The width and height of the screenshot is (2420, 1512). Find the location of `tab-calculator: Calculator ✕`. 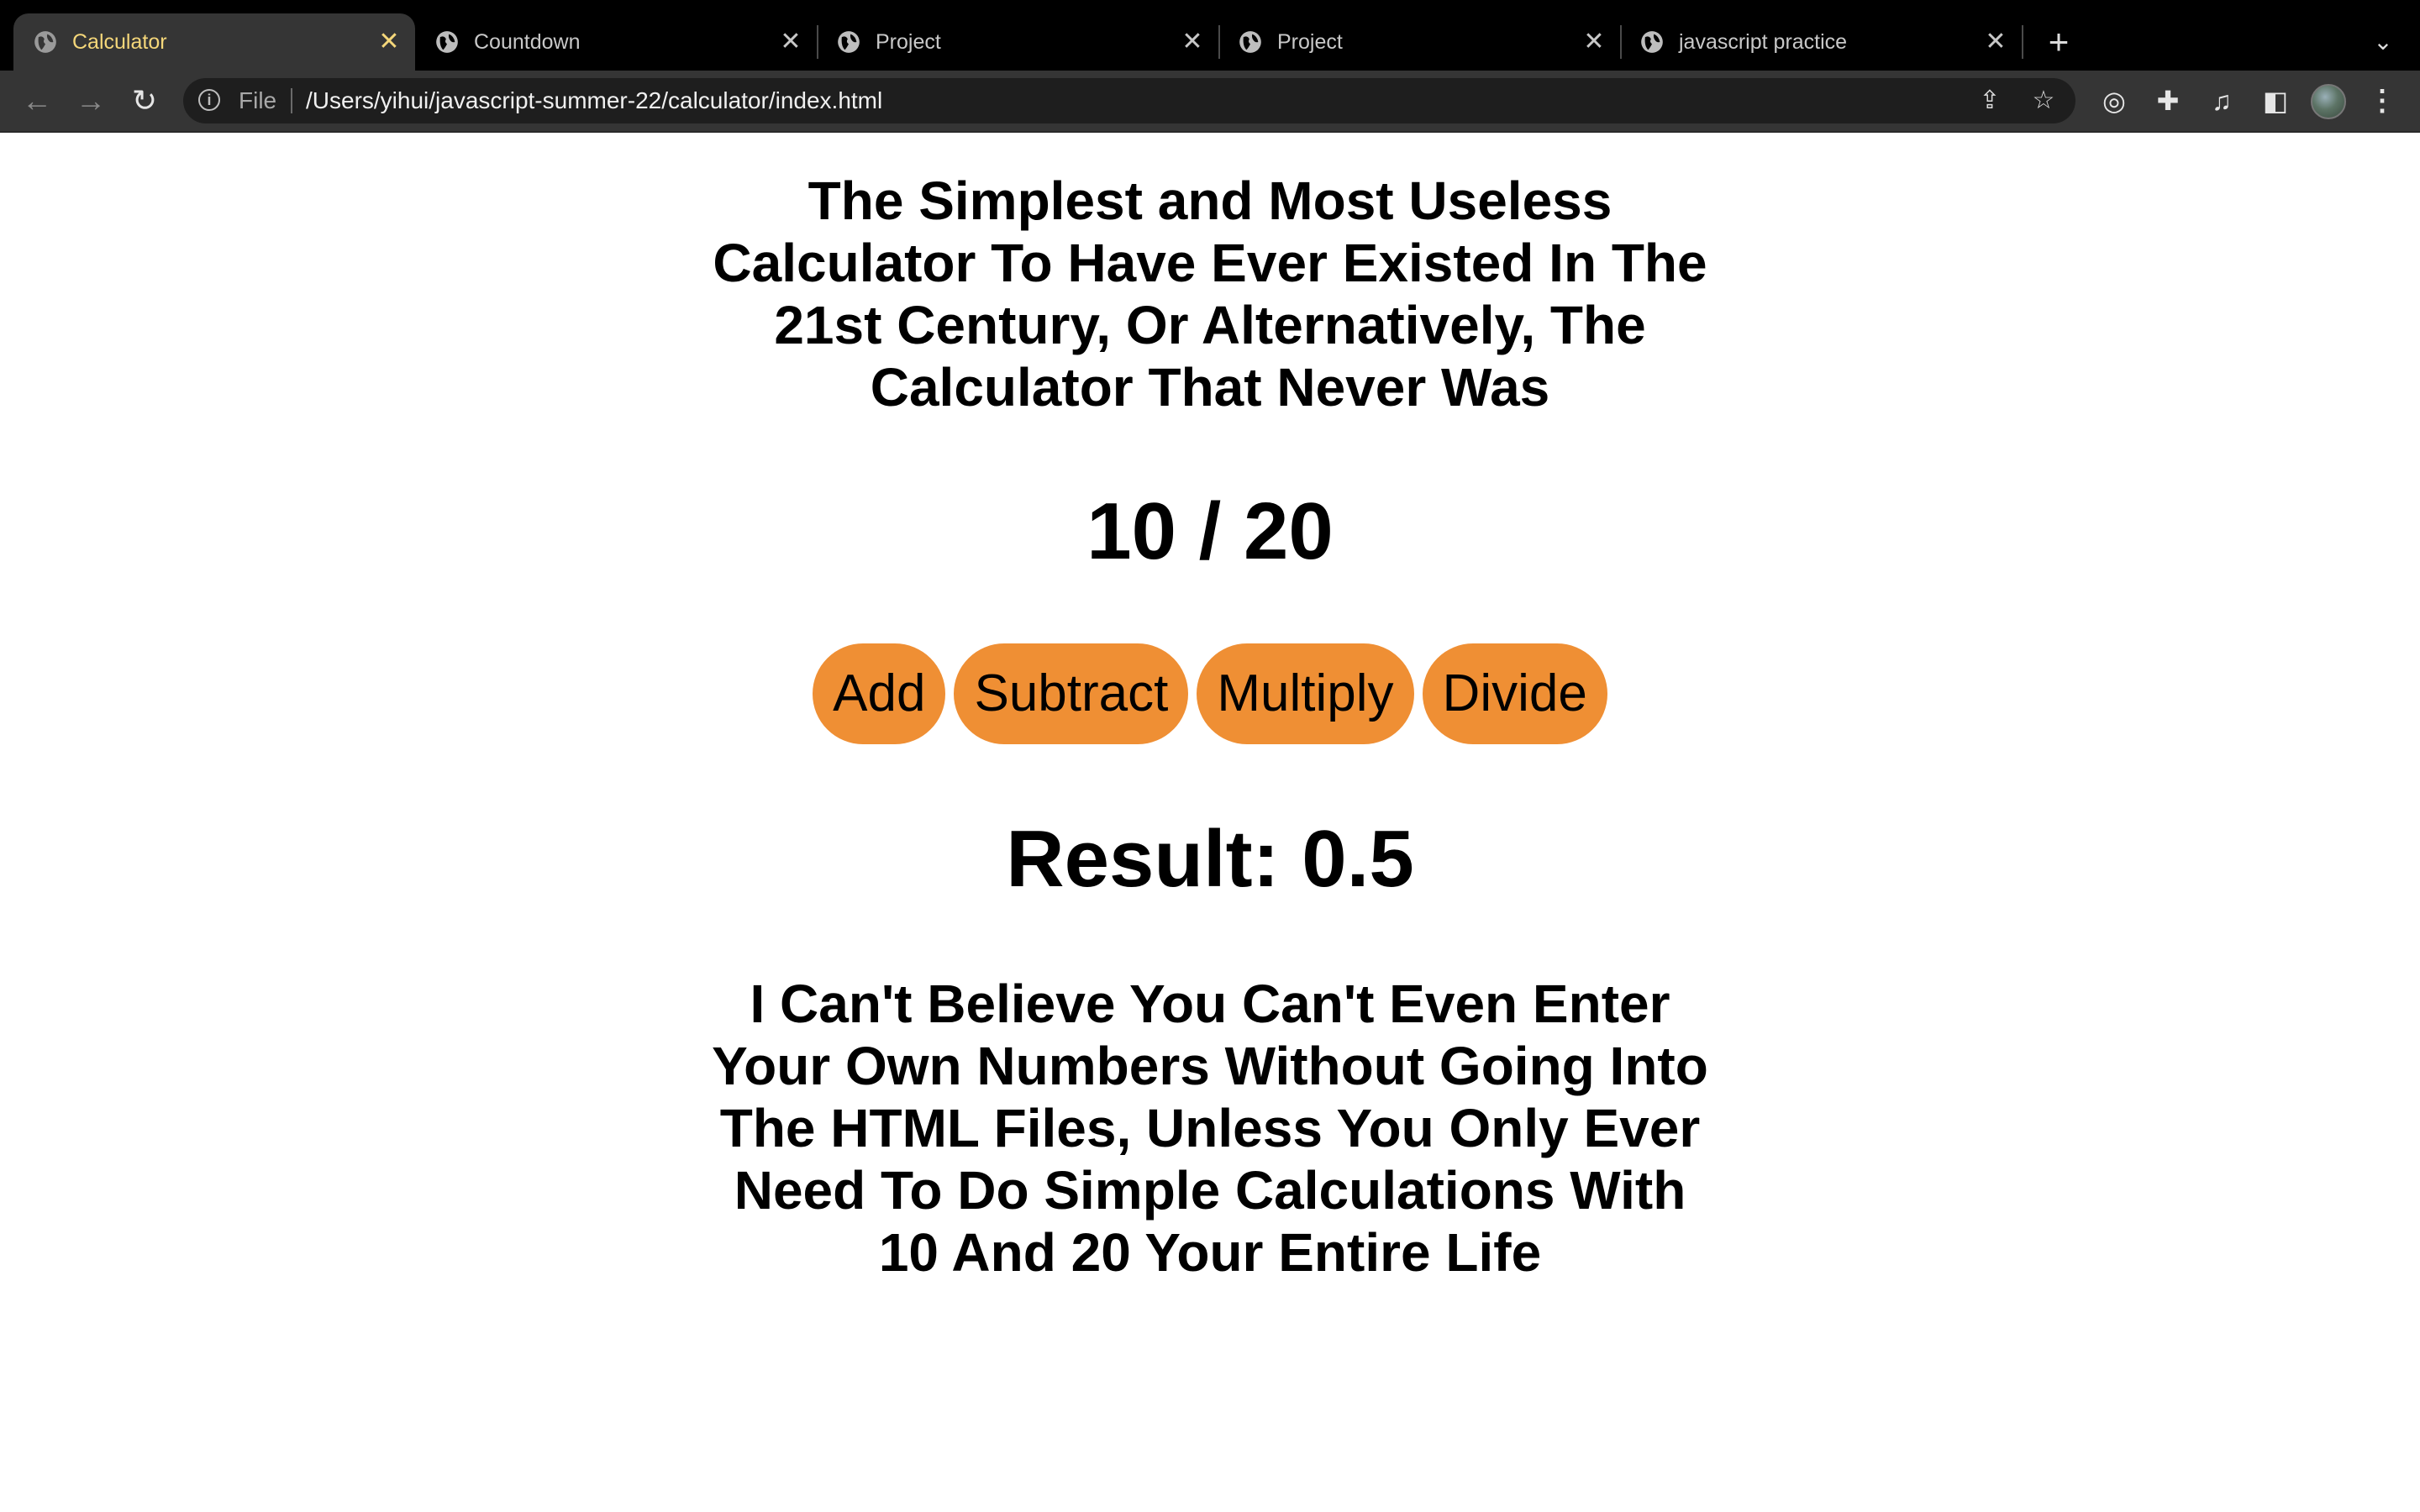

tab-calculator: Calculator ✕ is located at coordinates (214, 42).